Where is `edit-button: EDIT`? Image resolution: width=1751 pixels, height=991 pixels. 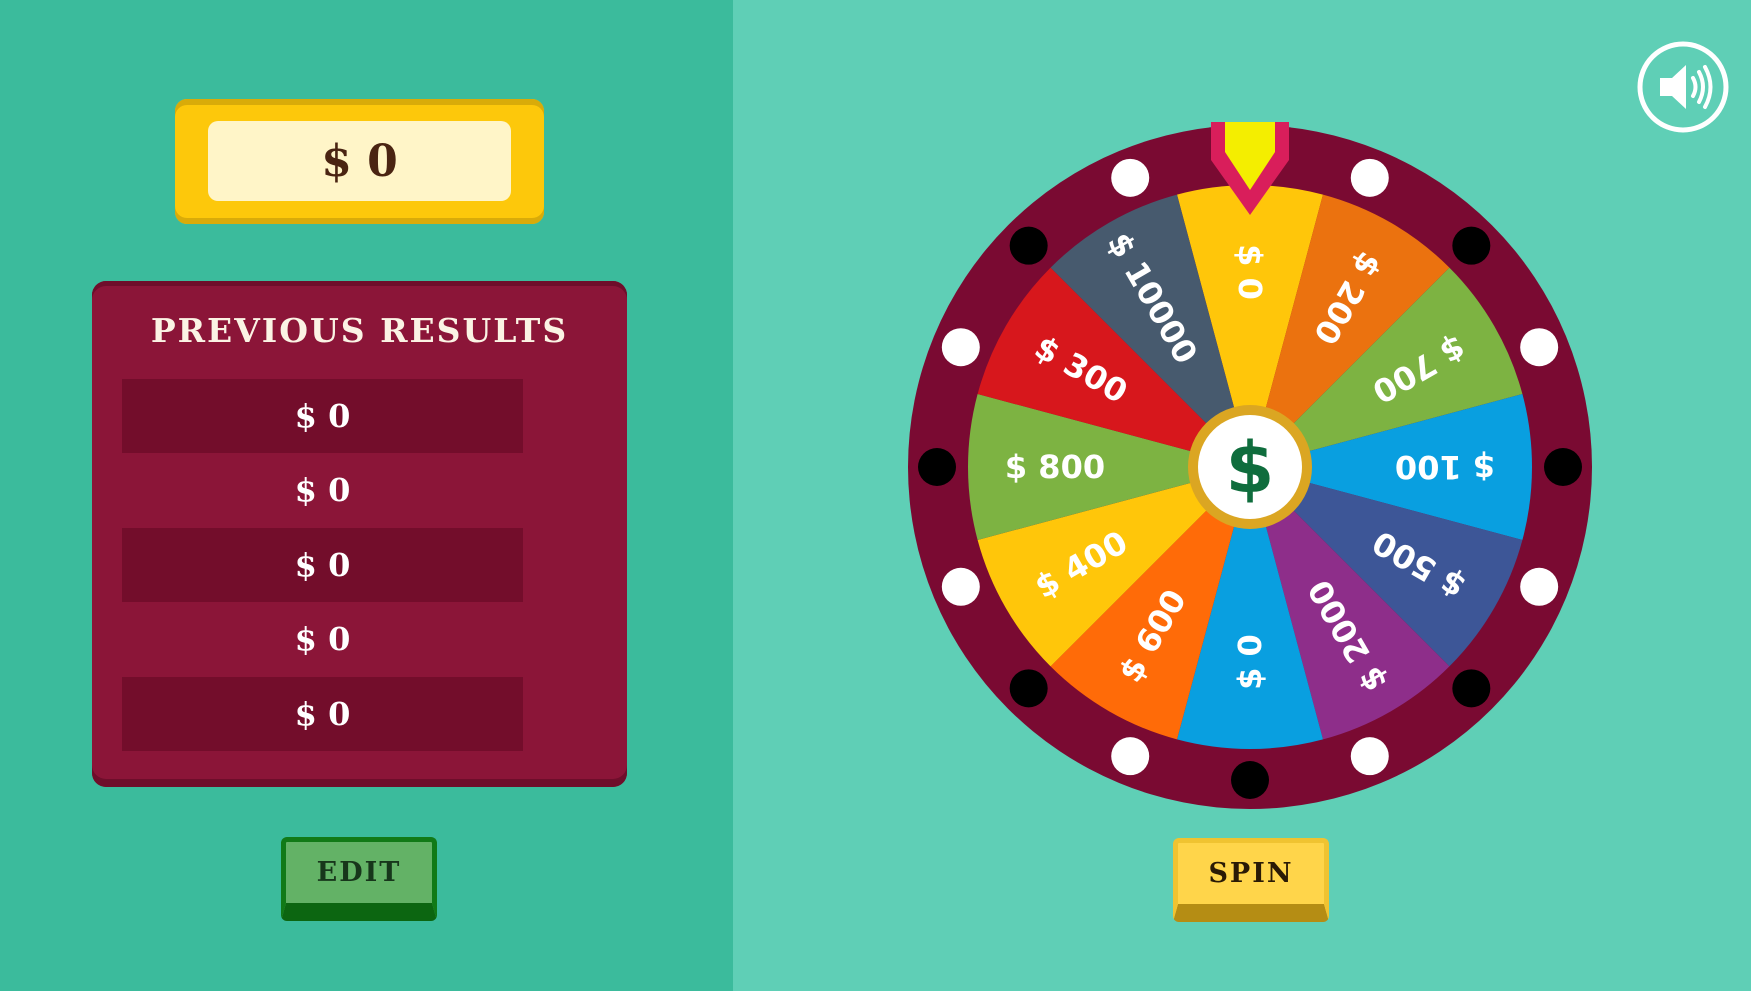
edit-button: EDIT is located at coordinates (359, 879).